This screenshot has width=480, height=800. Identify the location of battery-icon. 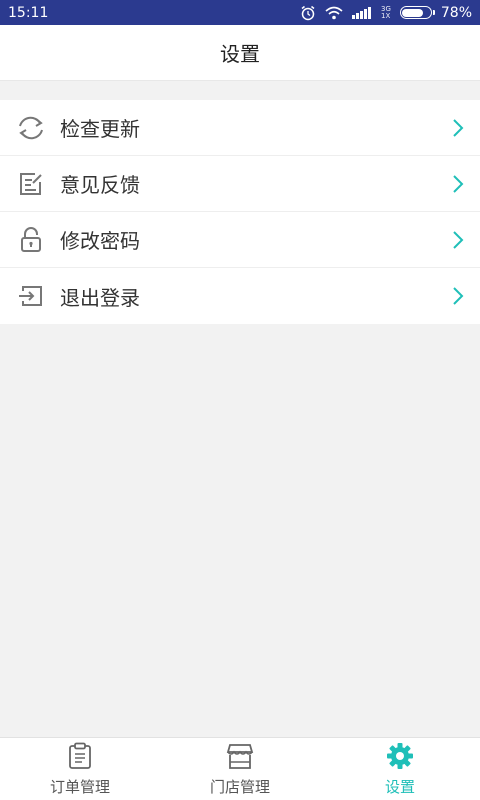
(417, 12).